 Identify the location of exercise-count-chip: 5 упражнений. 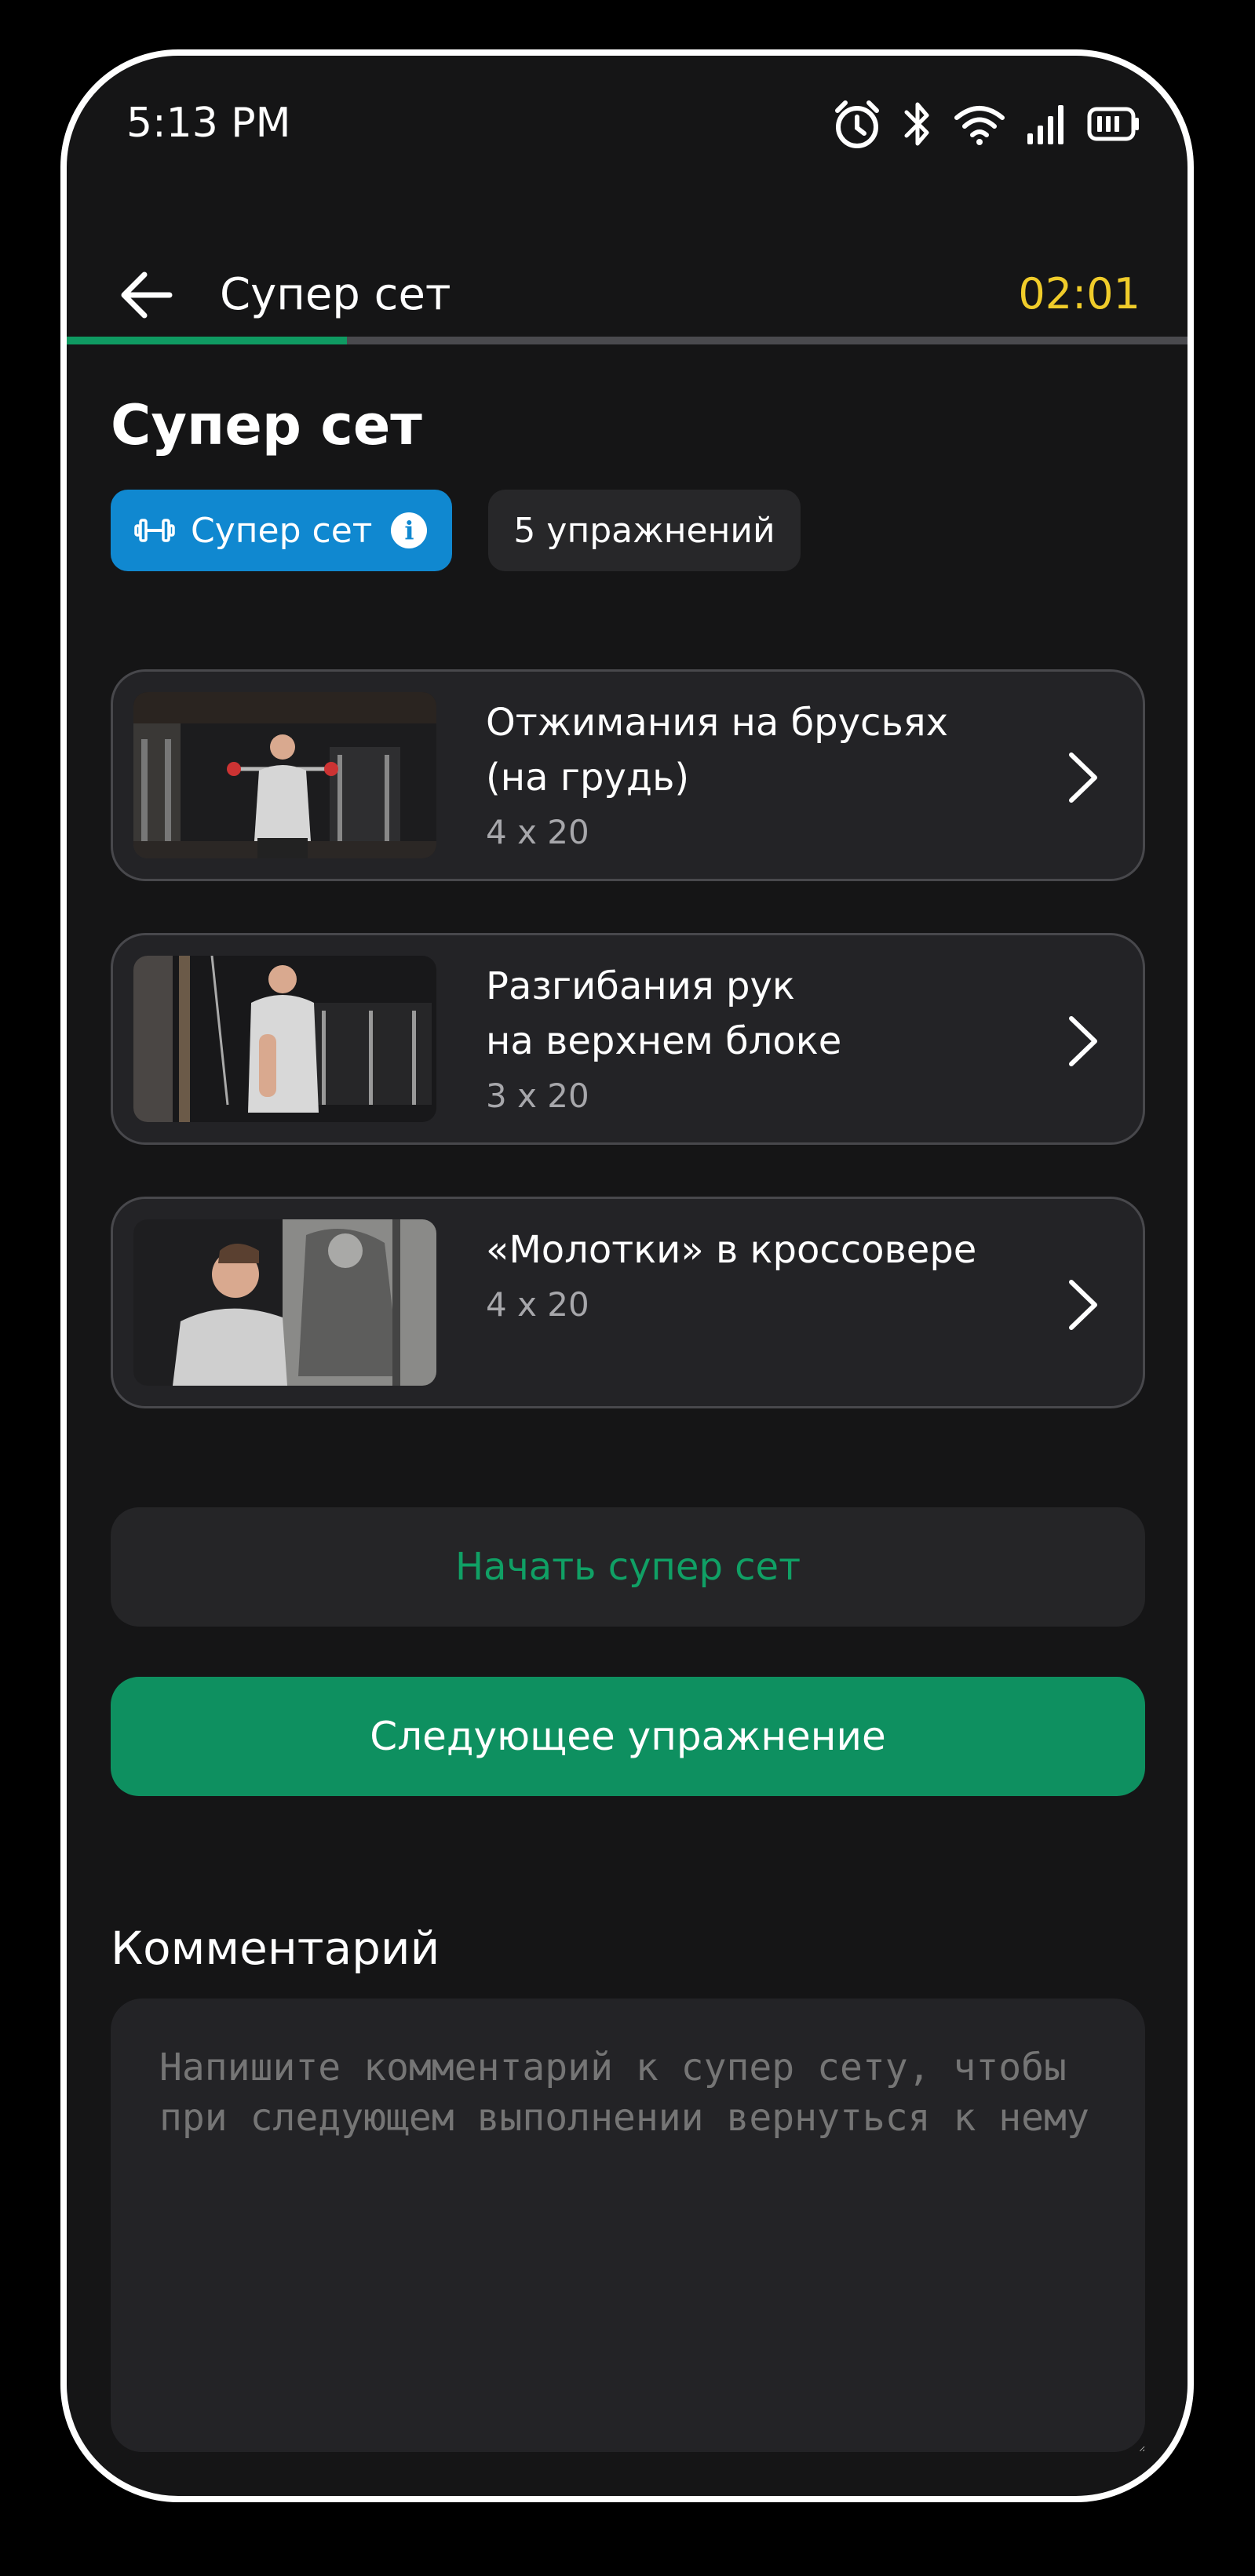
(644, 530).